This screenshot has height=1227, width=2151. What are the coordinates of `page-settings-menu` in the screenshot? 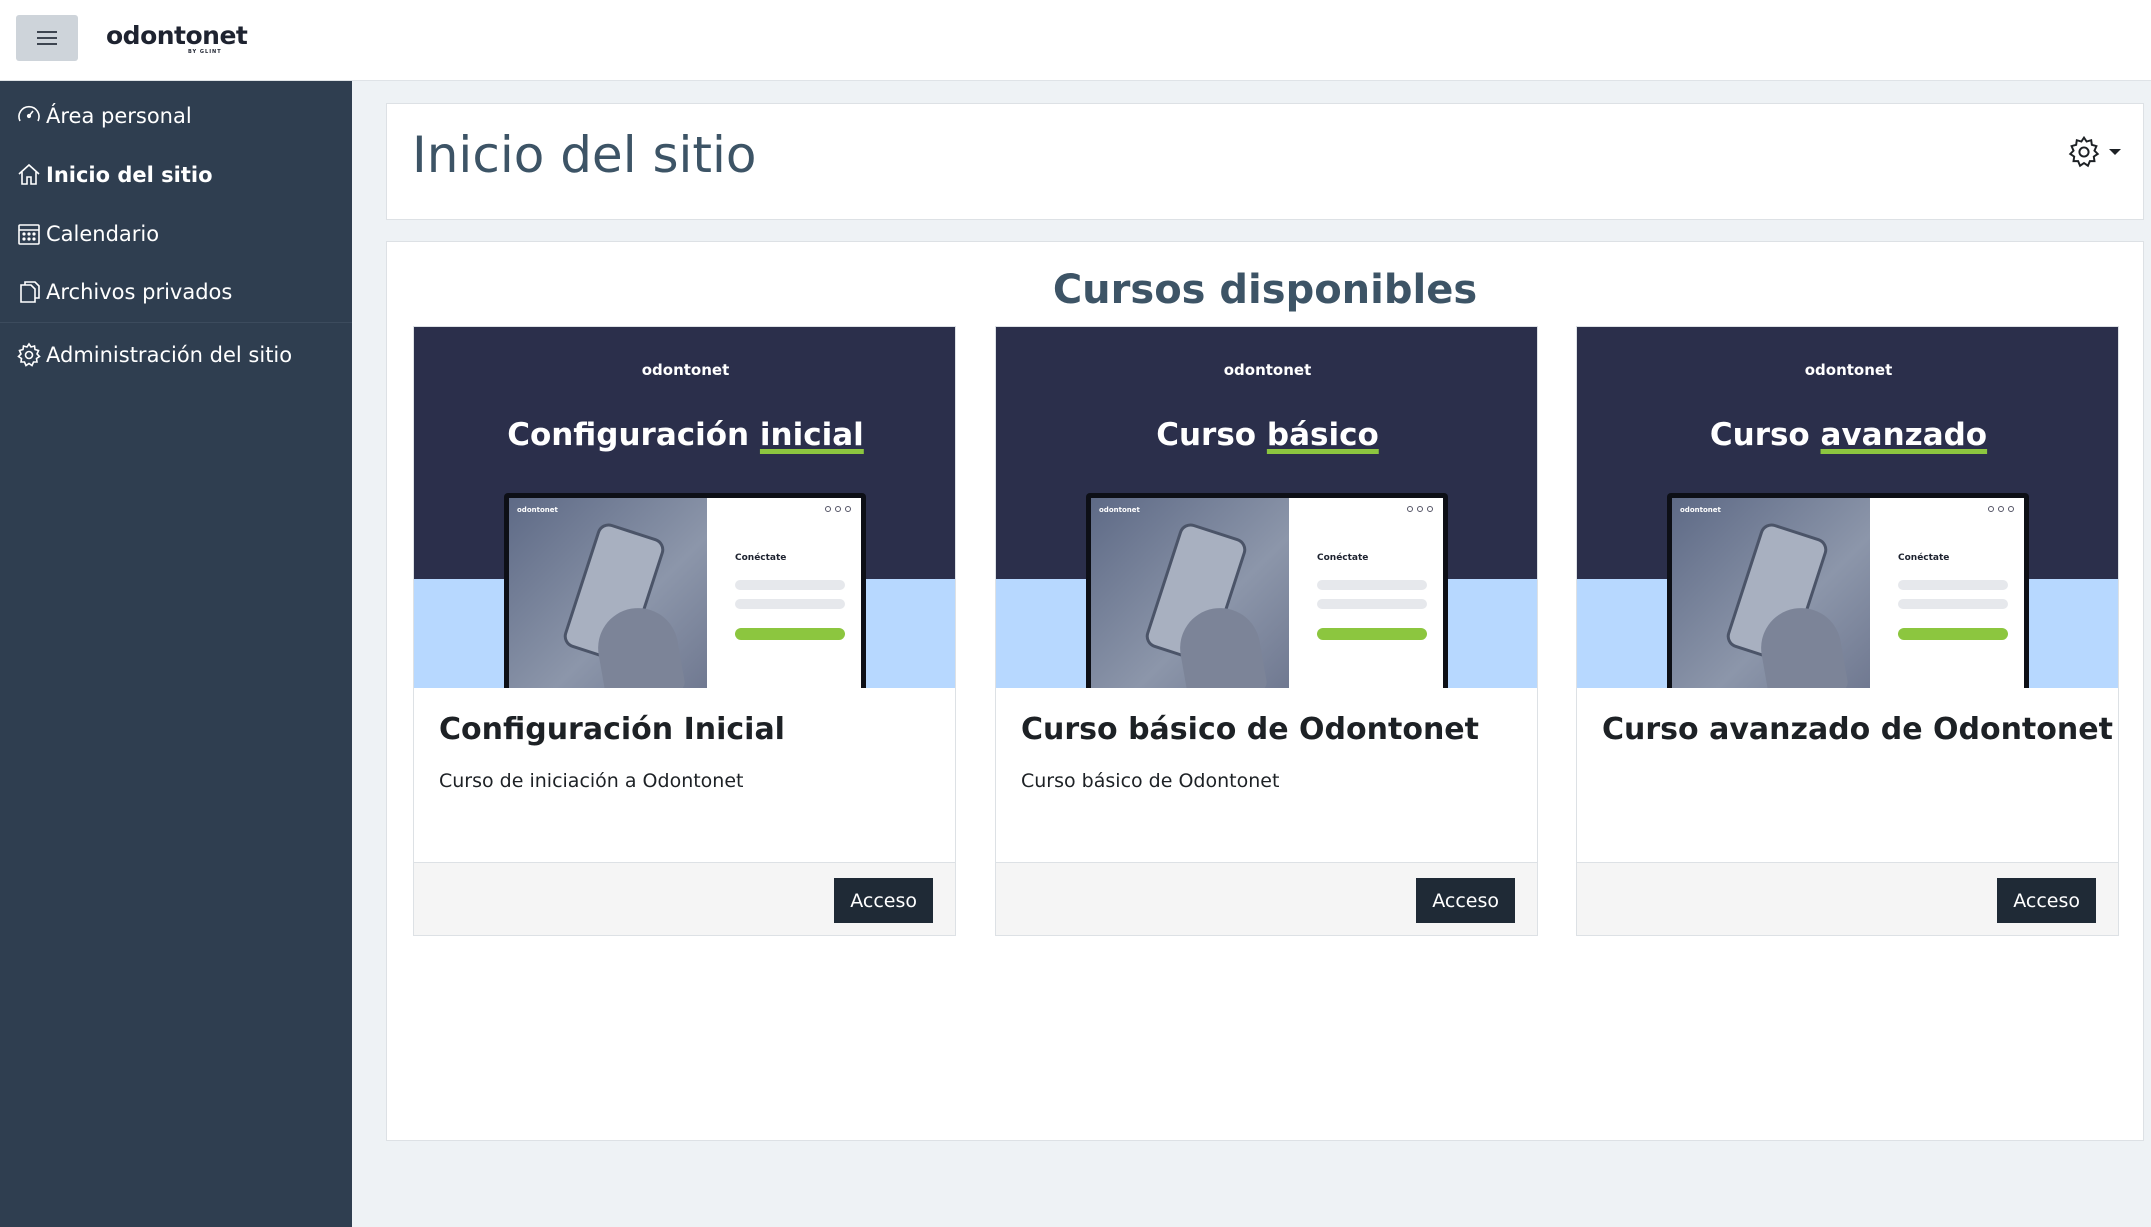 It's located at (2094, 152).